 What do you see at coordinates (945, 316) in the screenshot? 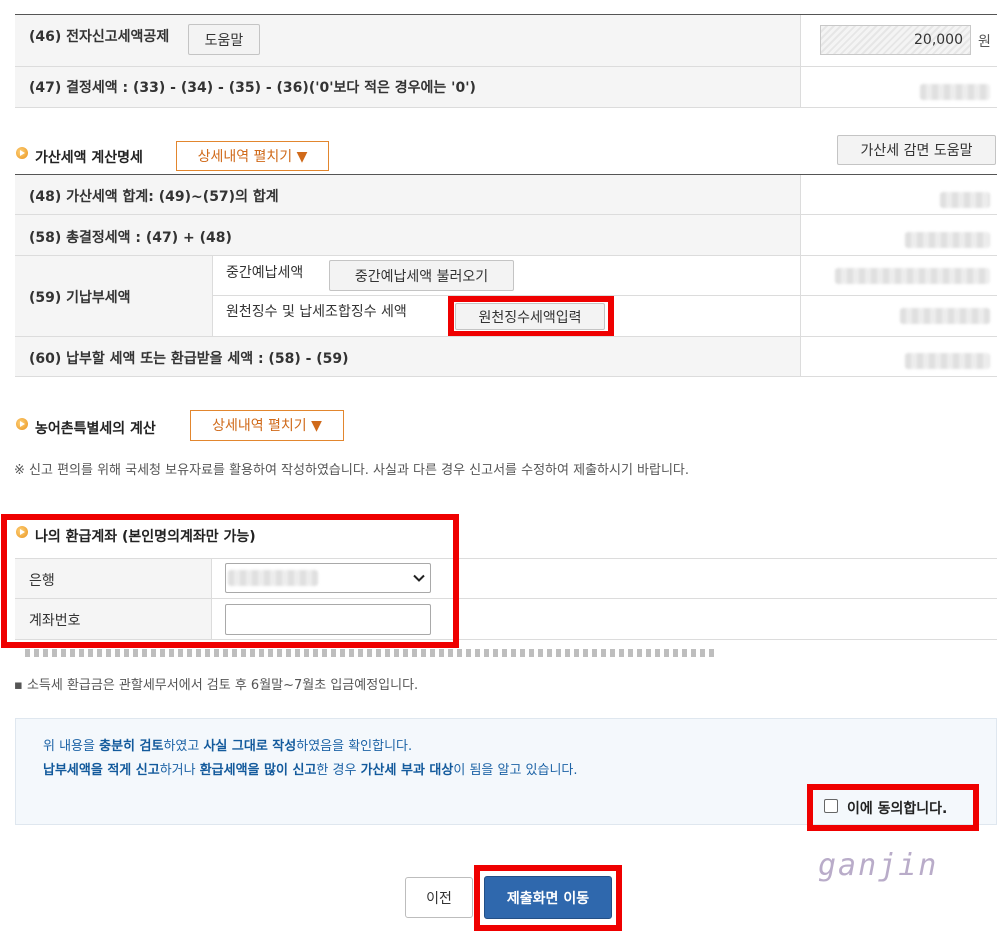
I see `withholding-amount-blurred` at bounding box center [945, 316].